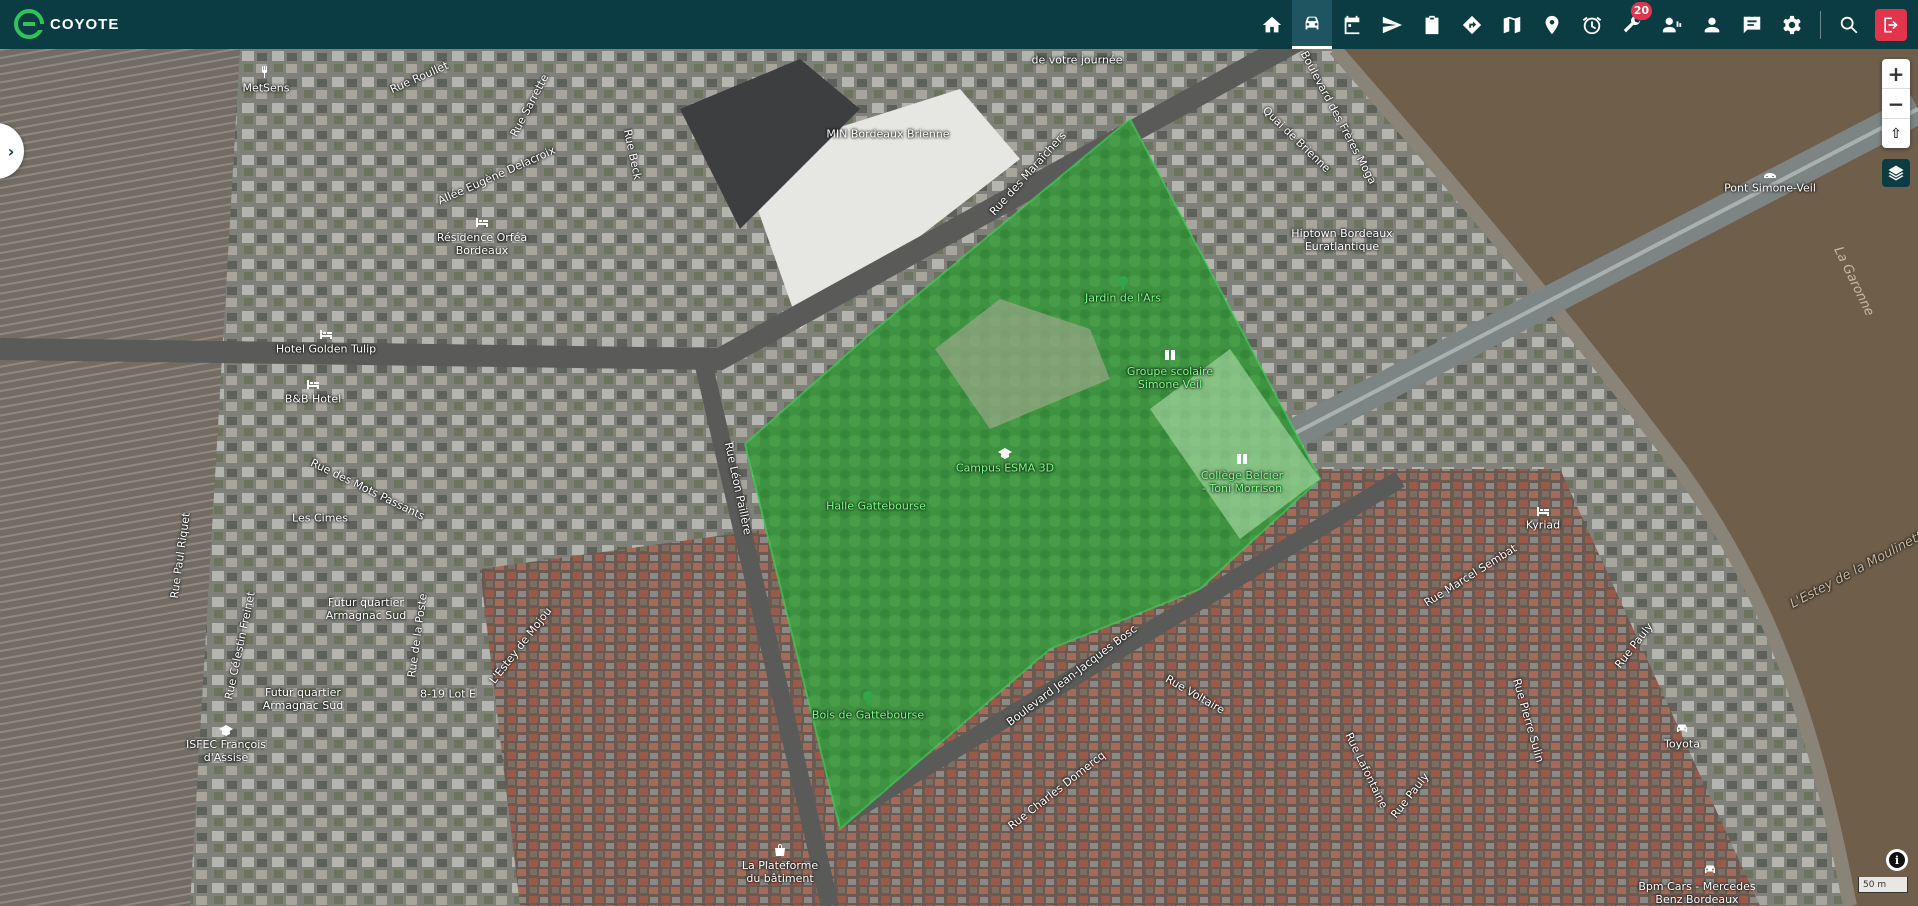 This screenshot has width=1918, height=906. I want to click on place-label: La Plateforme du bâtiment, so click(780, 872).